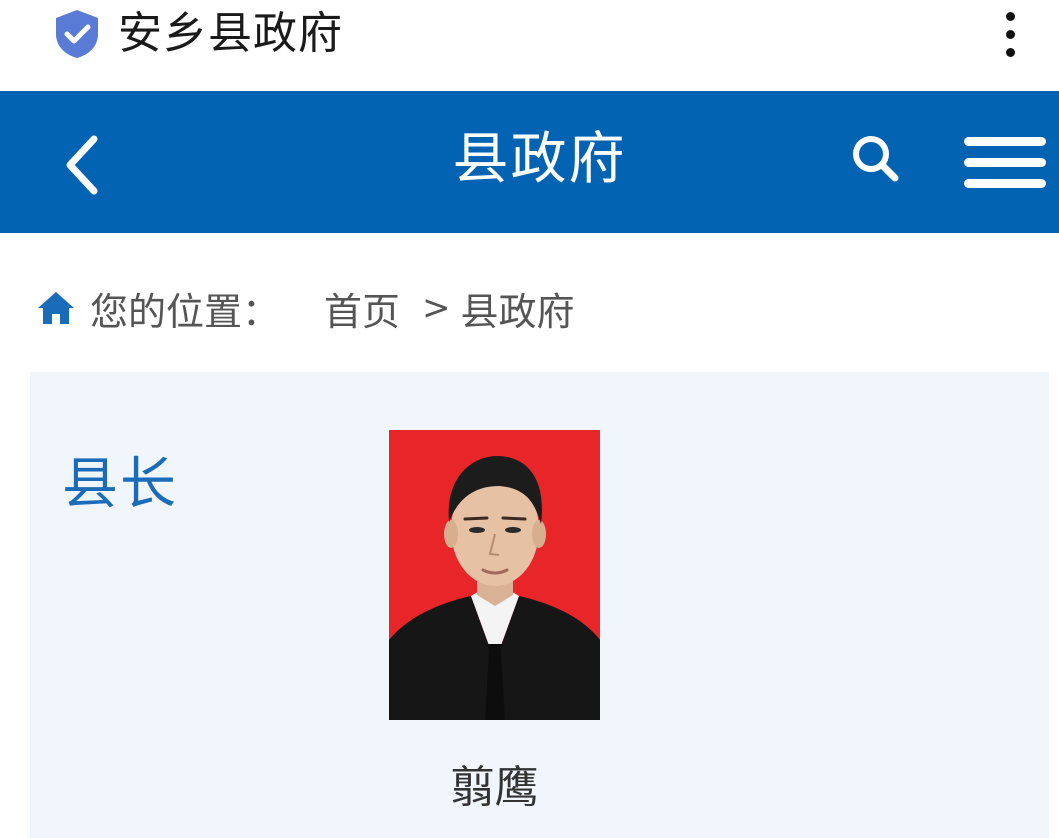 Image resolution: width=1059 pixels, height=838 pixels. What do you see at coordinates (120, 484) in the screenshot?
I see `section-title: 县长` at bounding box center [120, 484].